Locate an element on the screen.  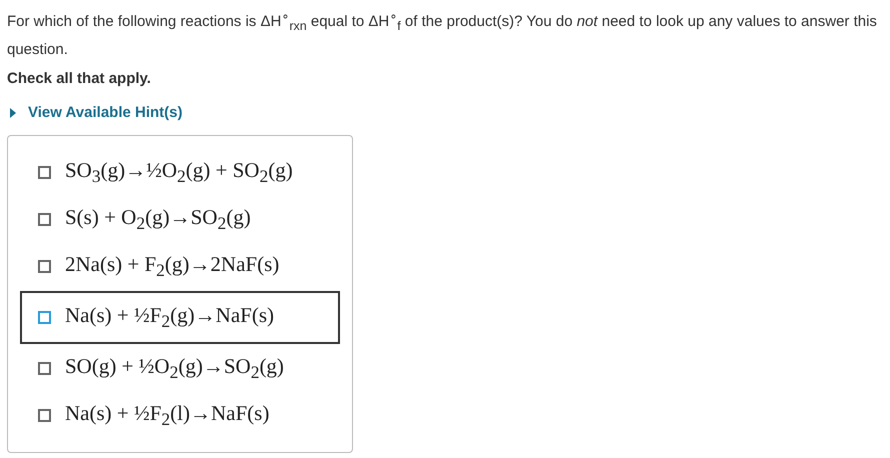
equation-text: 2Na(s) + F$_{2}$(g)→2NaF(s) is located at coordinates (172, 266).